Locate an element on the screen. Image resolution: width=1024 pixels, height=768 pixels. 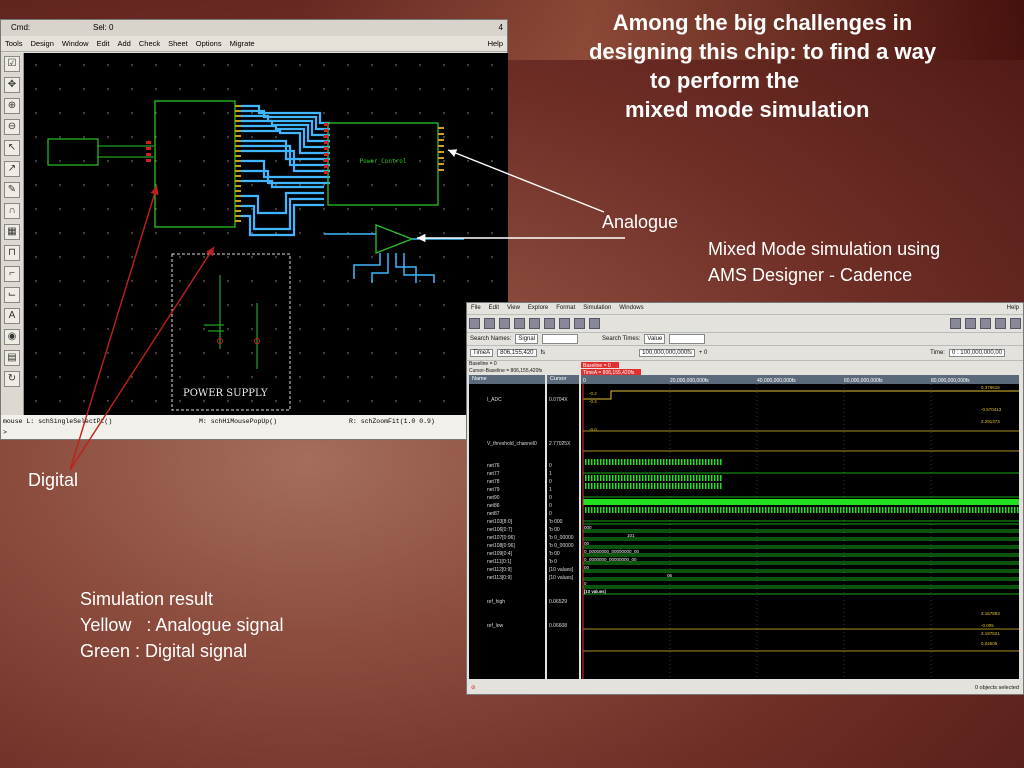
analogue-label: Analogue is located at coordinates (640, 222).